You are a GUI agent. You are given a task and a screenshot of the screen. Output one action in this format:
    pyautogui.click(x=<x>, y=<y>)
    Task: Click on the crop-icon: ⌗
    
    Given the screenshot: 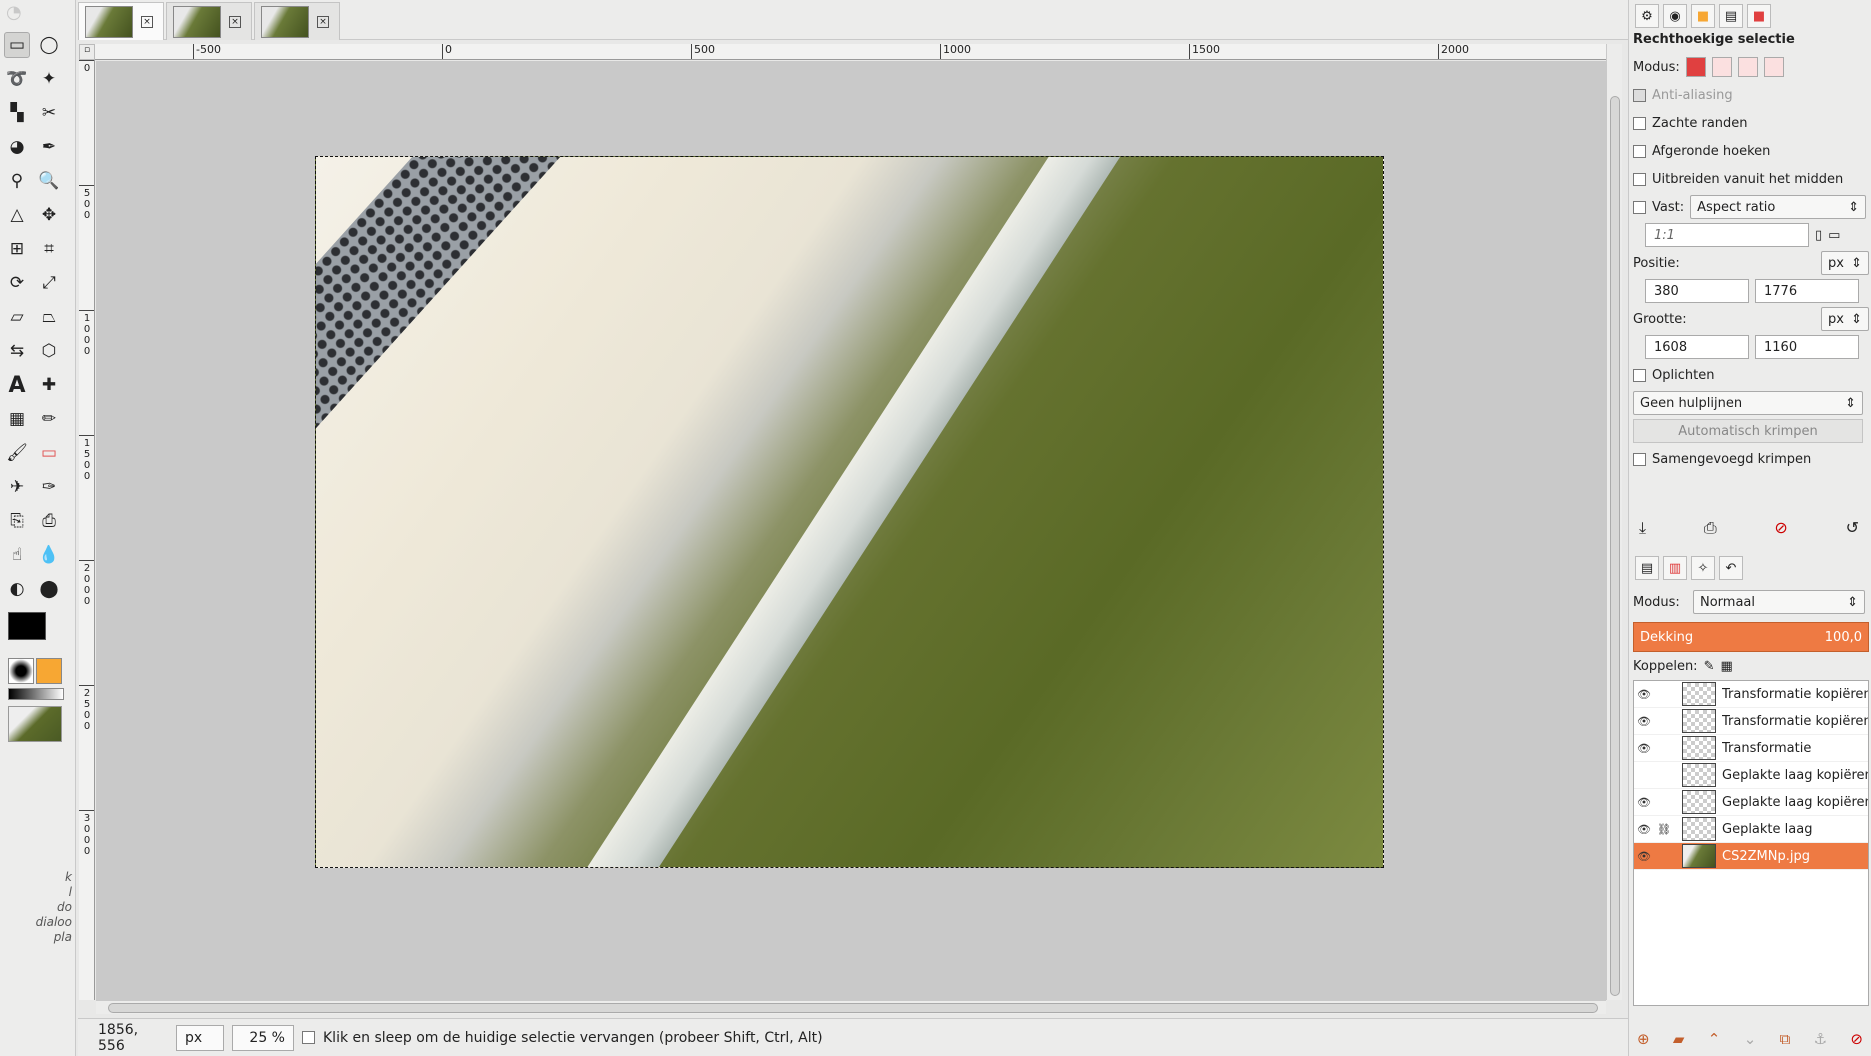 What is the action you would take?
    pyautogui.click(x=49, y=249)
    